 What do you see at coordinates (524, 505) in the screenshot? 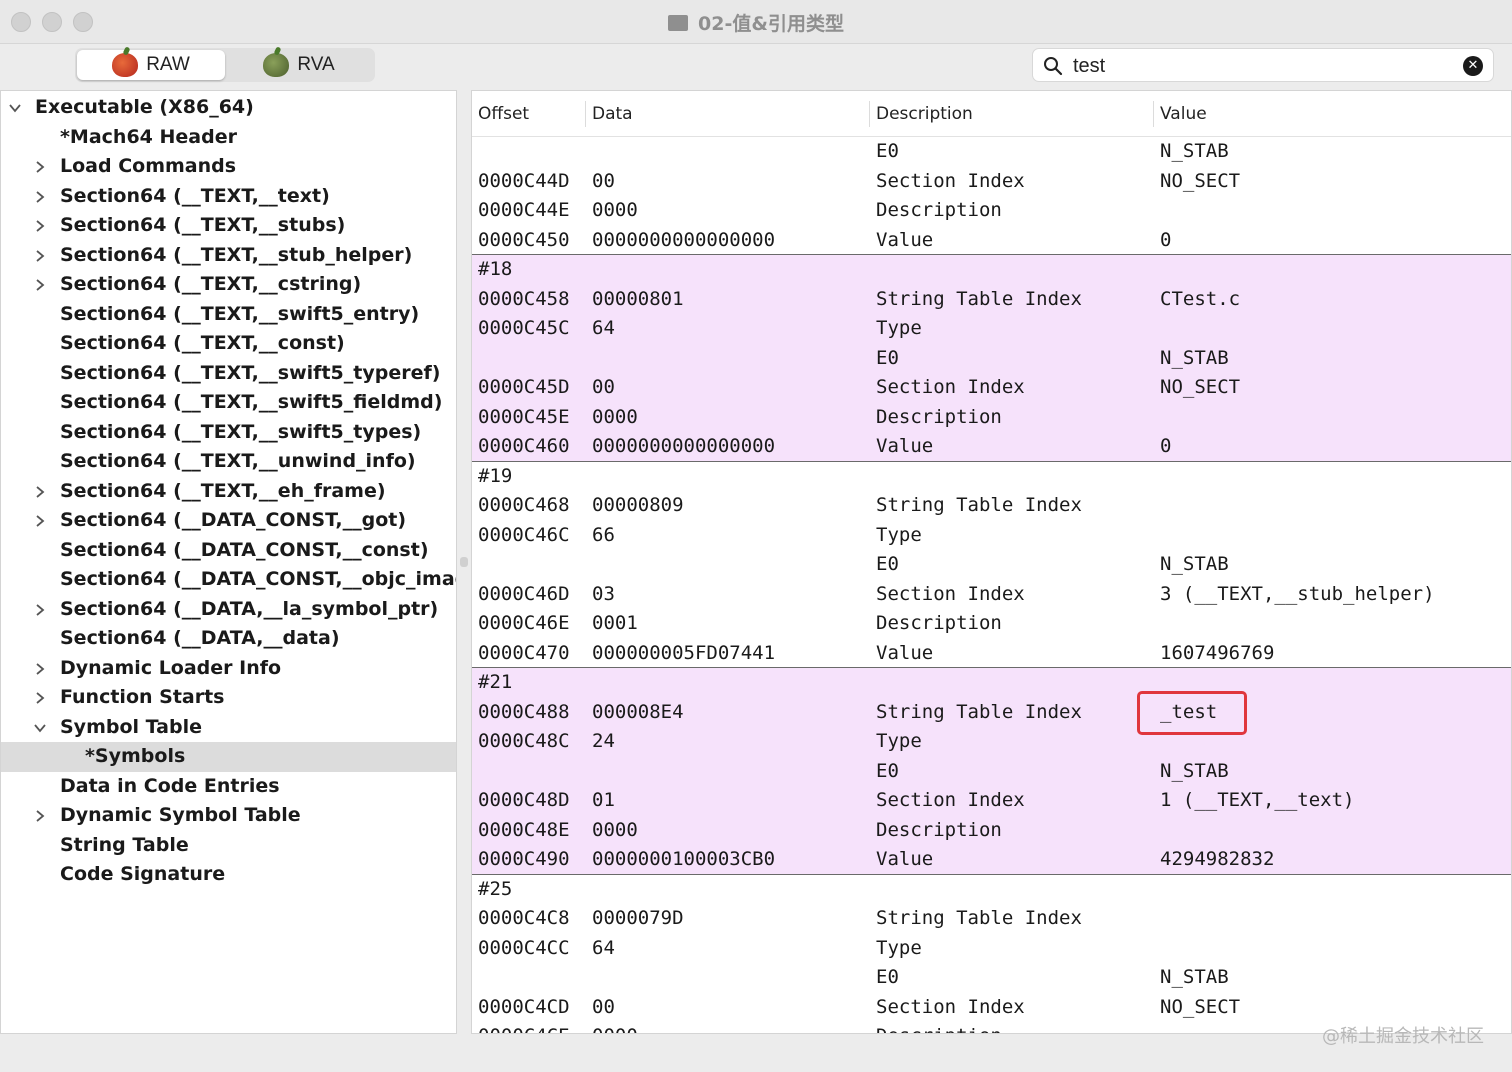
I see `offset-cell: 0000C468` at bounding box center [524, 505].